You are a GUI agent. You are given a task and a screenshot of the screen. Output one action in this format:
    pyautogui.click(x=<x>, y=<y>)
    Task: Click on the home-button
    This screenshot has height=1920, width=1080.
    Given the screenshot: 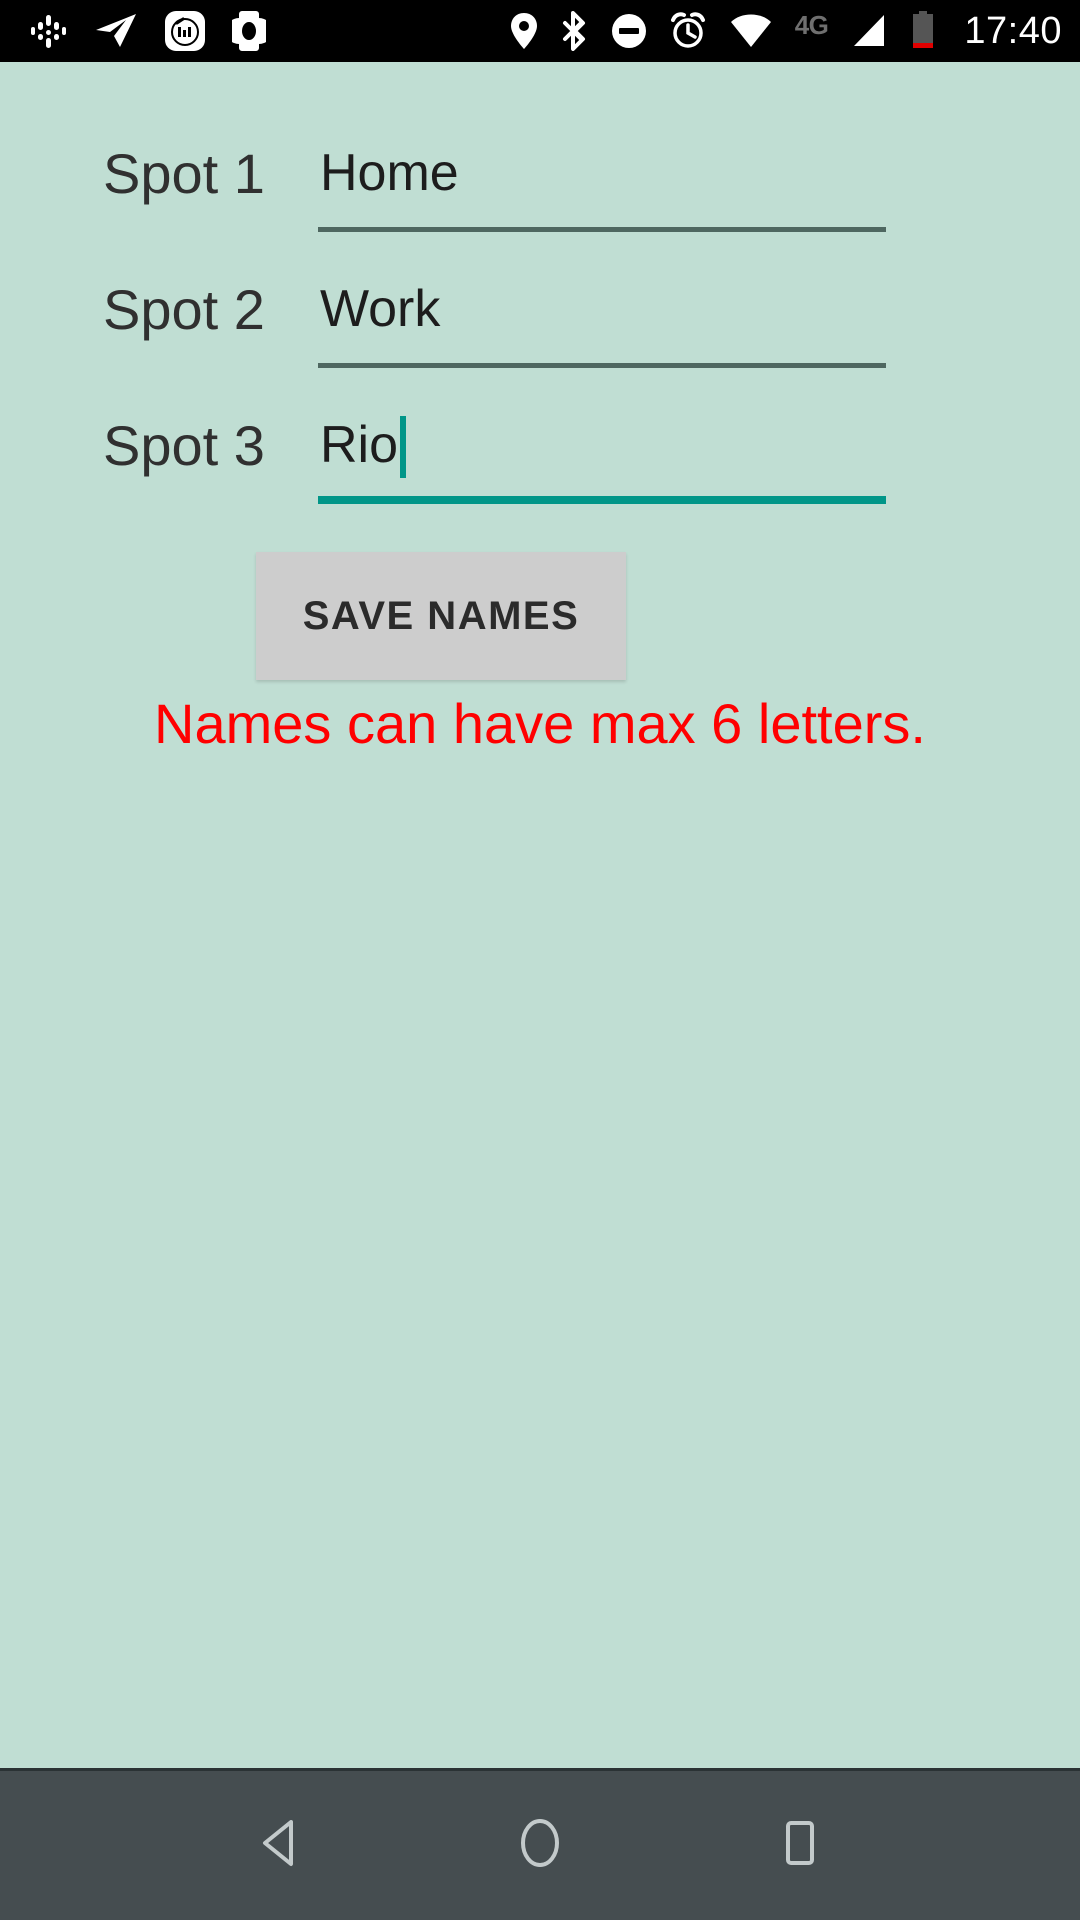 What is the action you would take?
    pyautogui.click(x=540, y=1846)
    